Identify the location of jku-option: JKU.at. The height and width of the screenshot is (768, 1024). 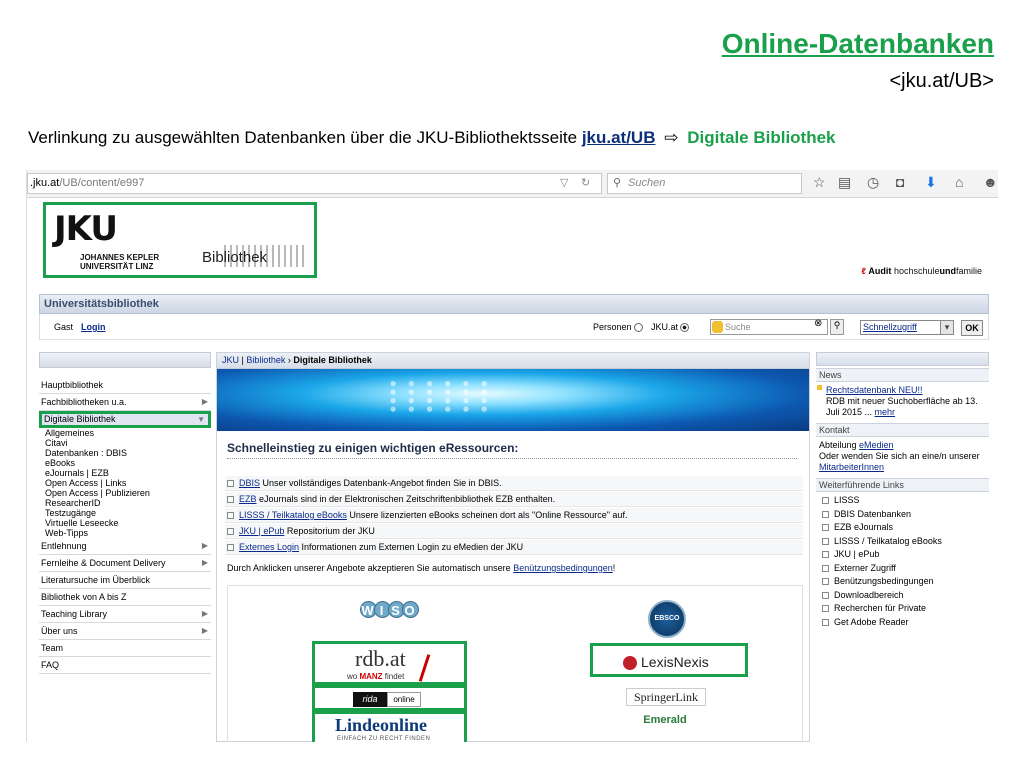
(670, 327).